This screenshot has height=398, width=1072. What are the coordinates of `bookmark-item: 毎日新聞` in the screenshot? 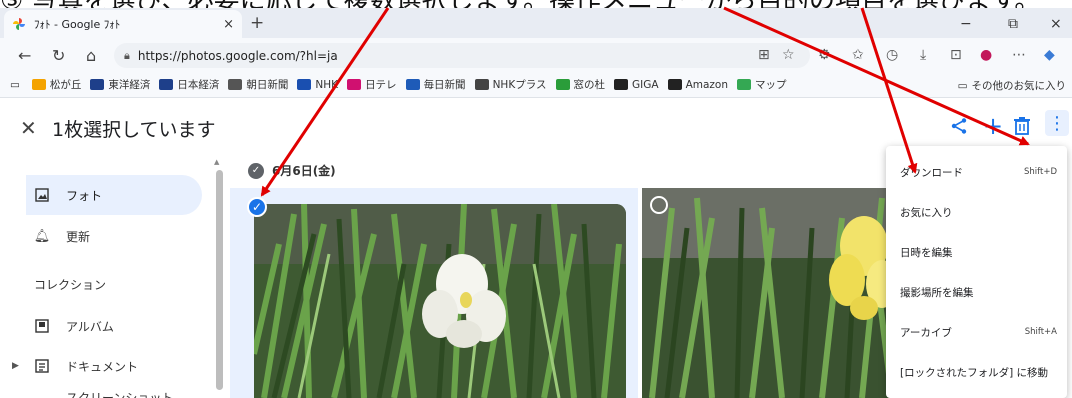 It's located at (435, 84).